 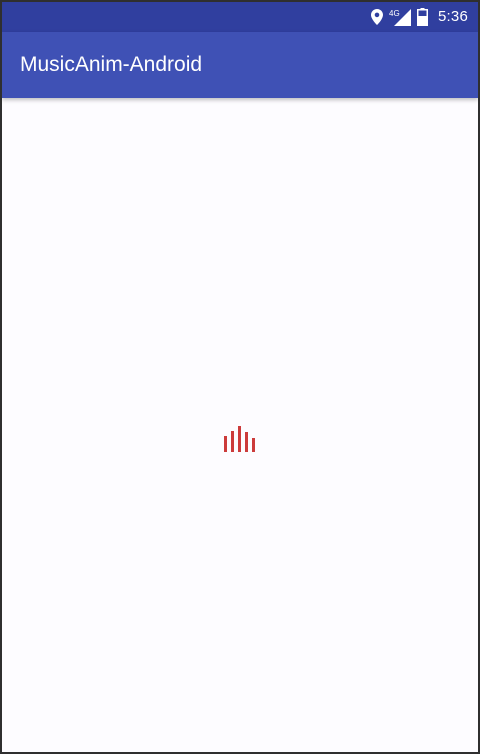 What do you see at coordinates (240, 65) in the screenshot?
I see `app-bar: MusicAnim-Android` at bounding box center [240, 65].